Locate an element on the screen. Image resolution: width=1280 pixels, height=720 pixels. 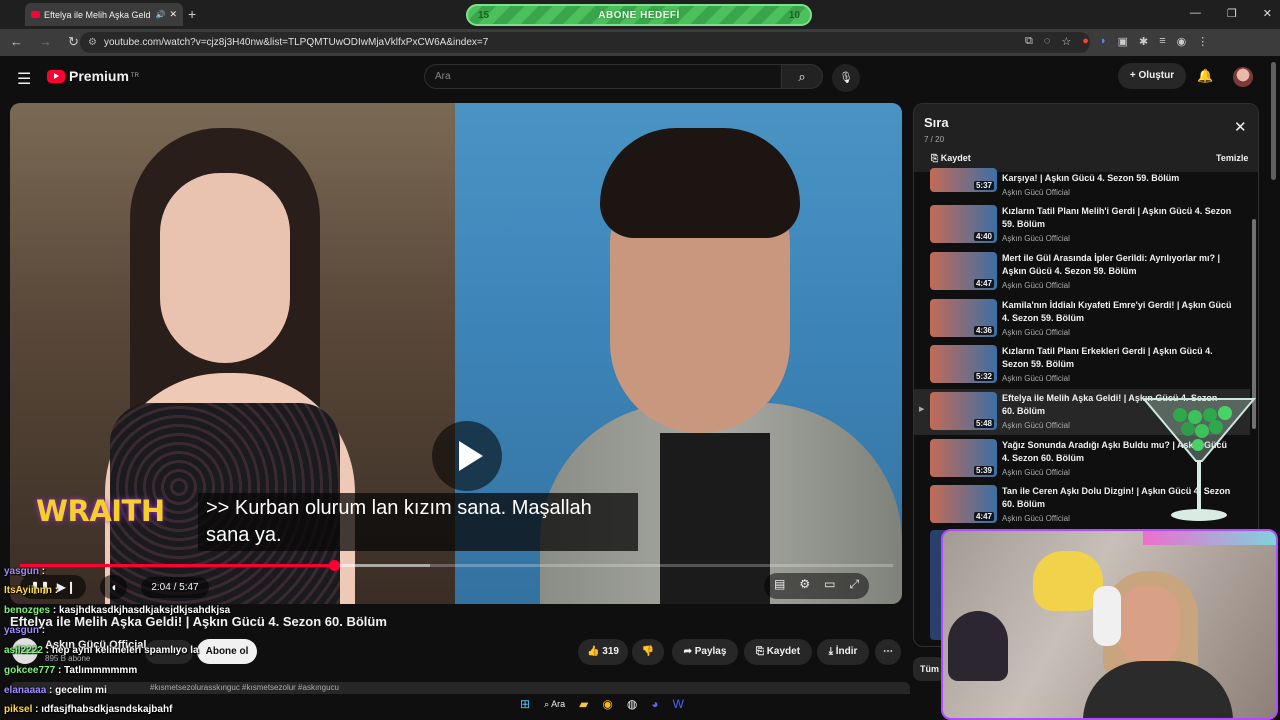
new-tab-button: + is located at coordinates (192, 14).